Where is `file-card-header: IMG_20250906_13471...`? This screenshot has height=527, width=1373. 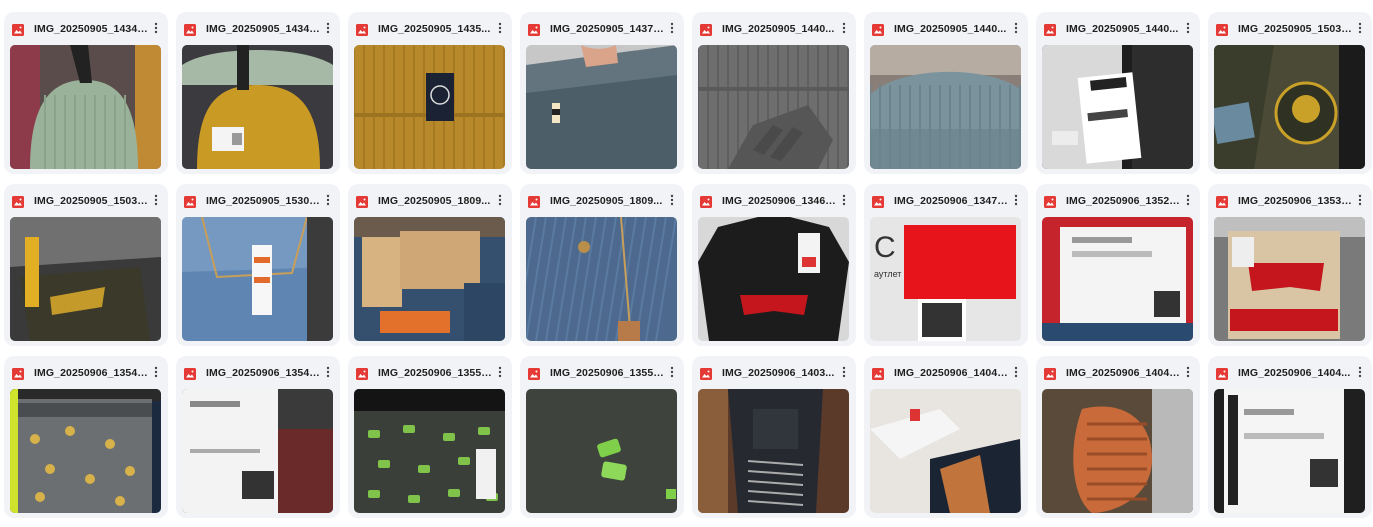
file-card-header: IMG_20250906_13471... is located at coordinates (946, 200).